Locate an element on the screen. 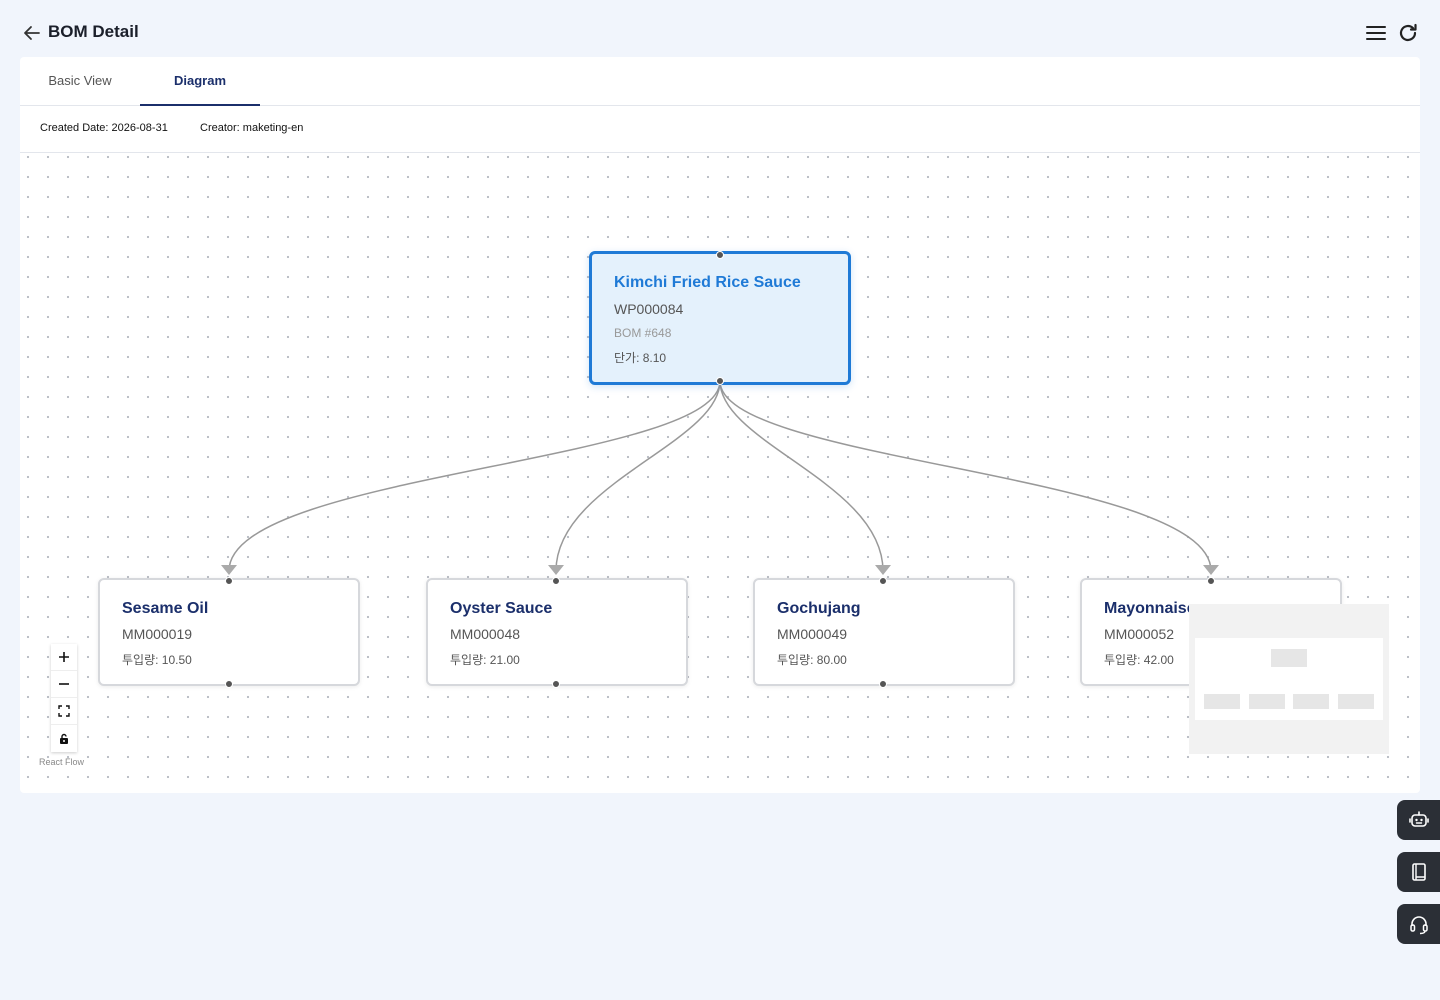 The width and height of the screenshot is (1440, 1000). manual-button is located at coordinates (1418, 872).